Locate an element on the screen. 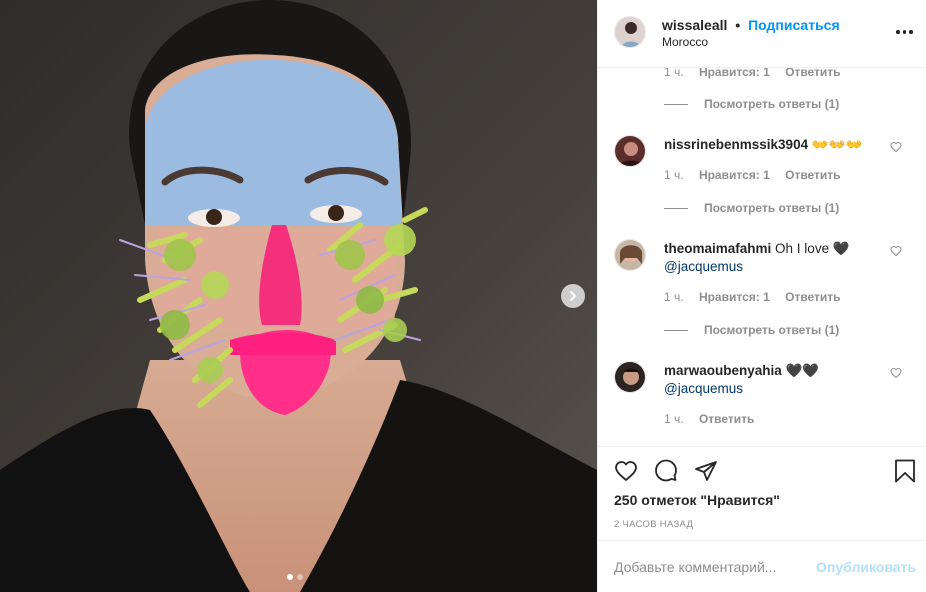 This screenshot has width=926, height=592. author-avatar is located at coordinates (630, 32).